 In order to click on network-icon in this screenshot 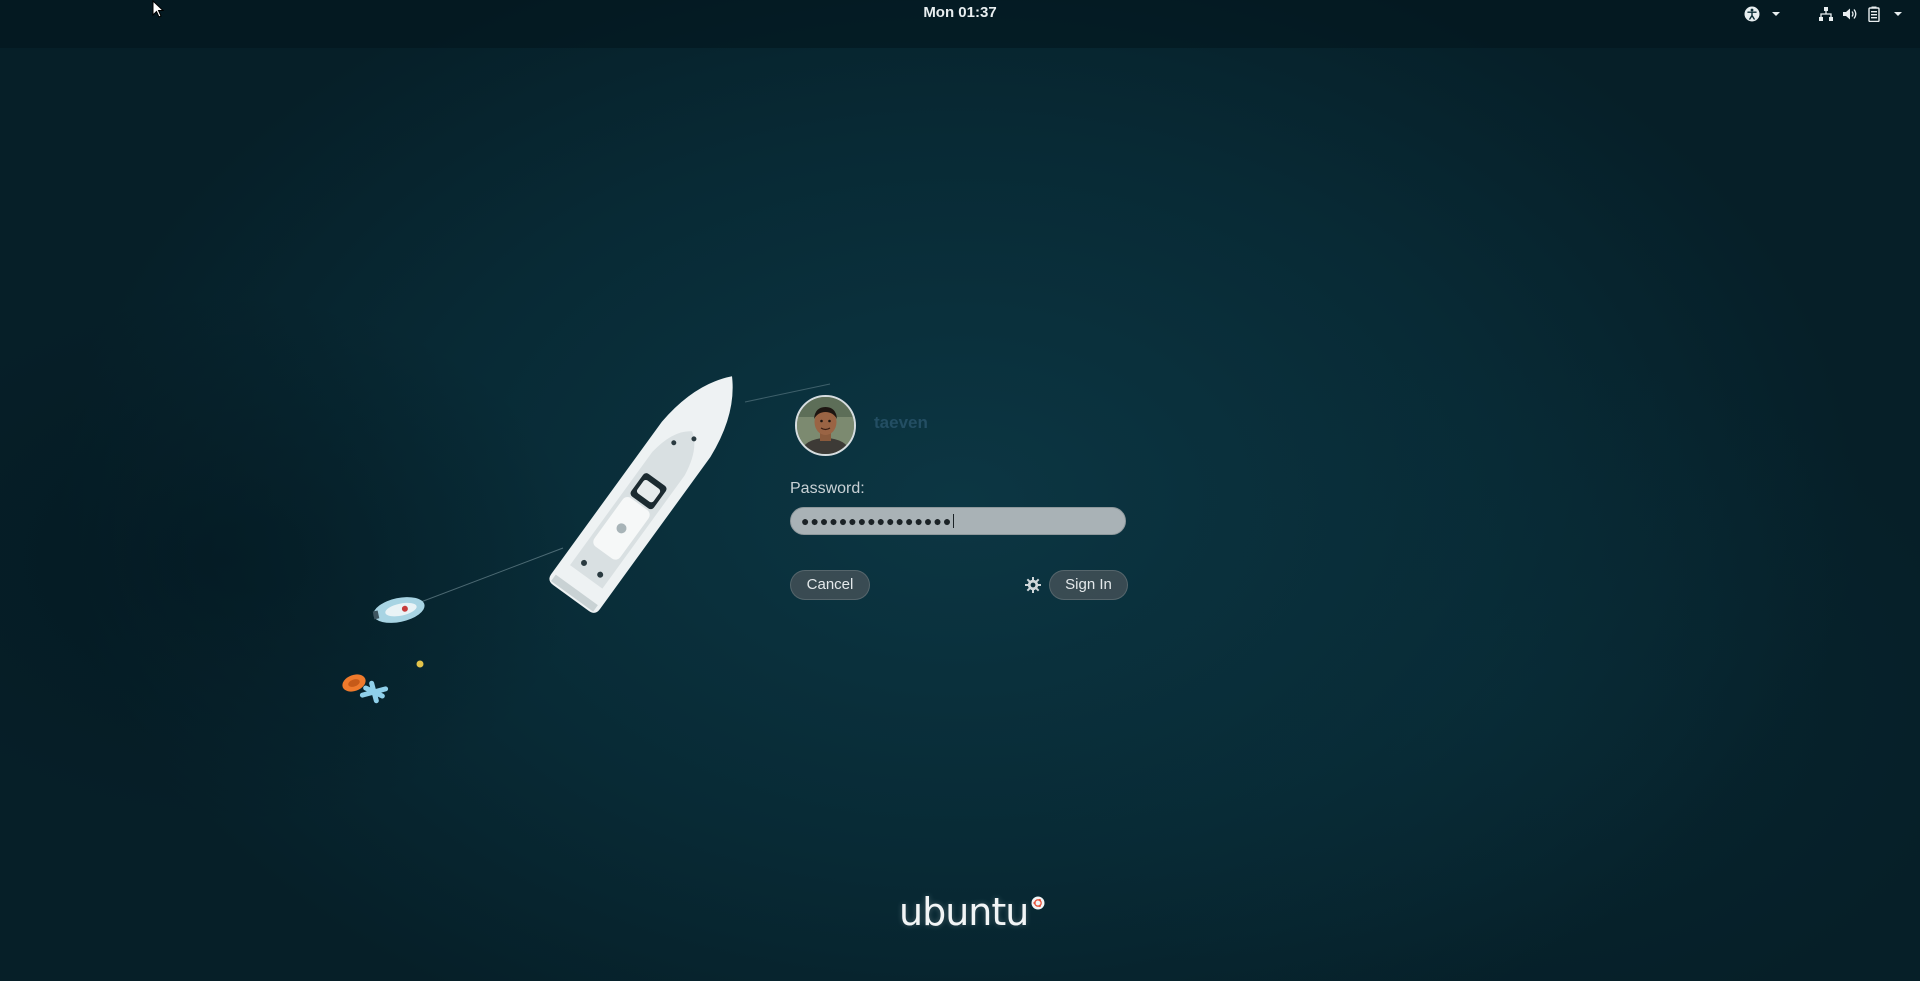, I will do `click(1826, 14)`.